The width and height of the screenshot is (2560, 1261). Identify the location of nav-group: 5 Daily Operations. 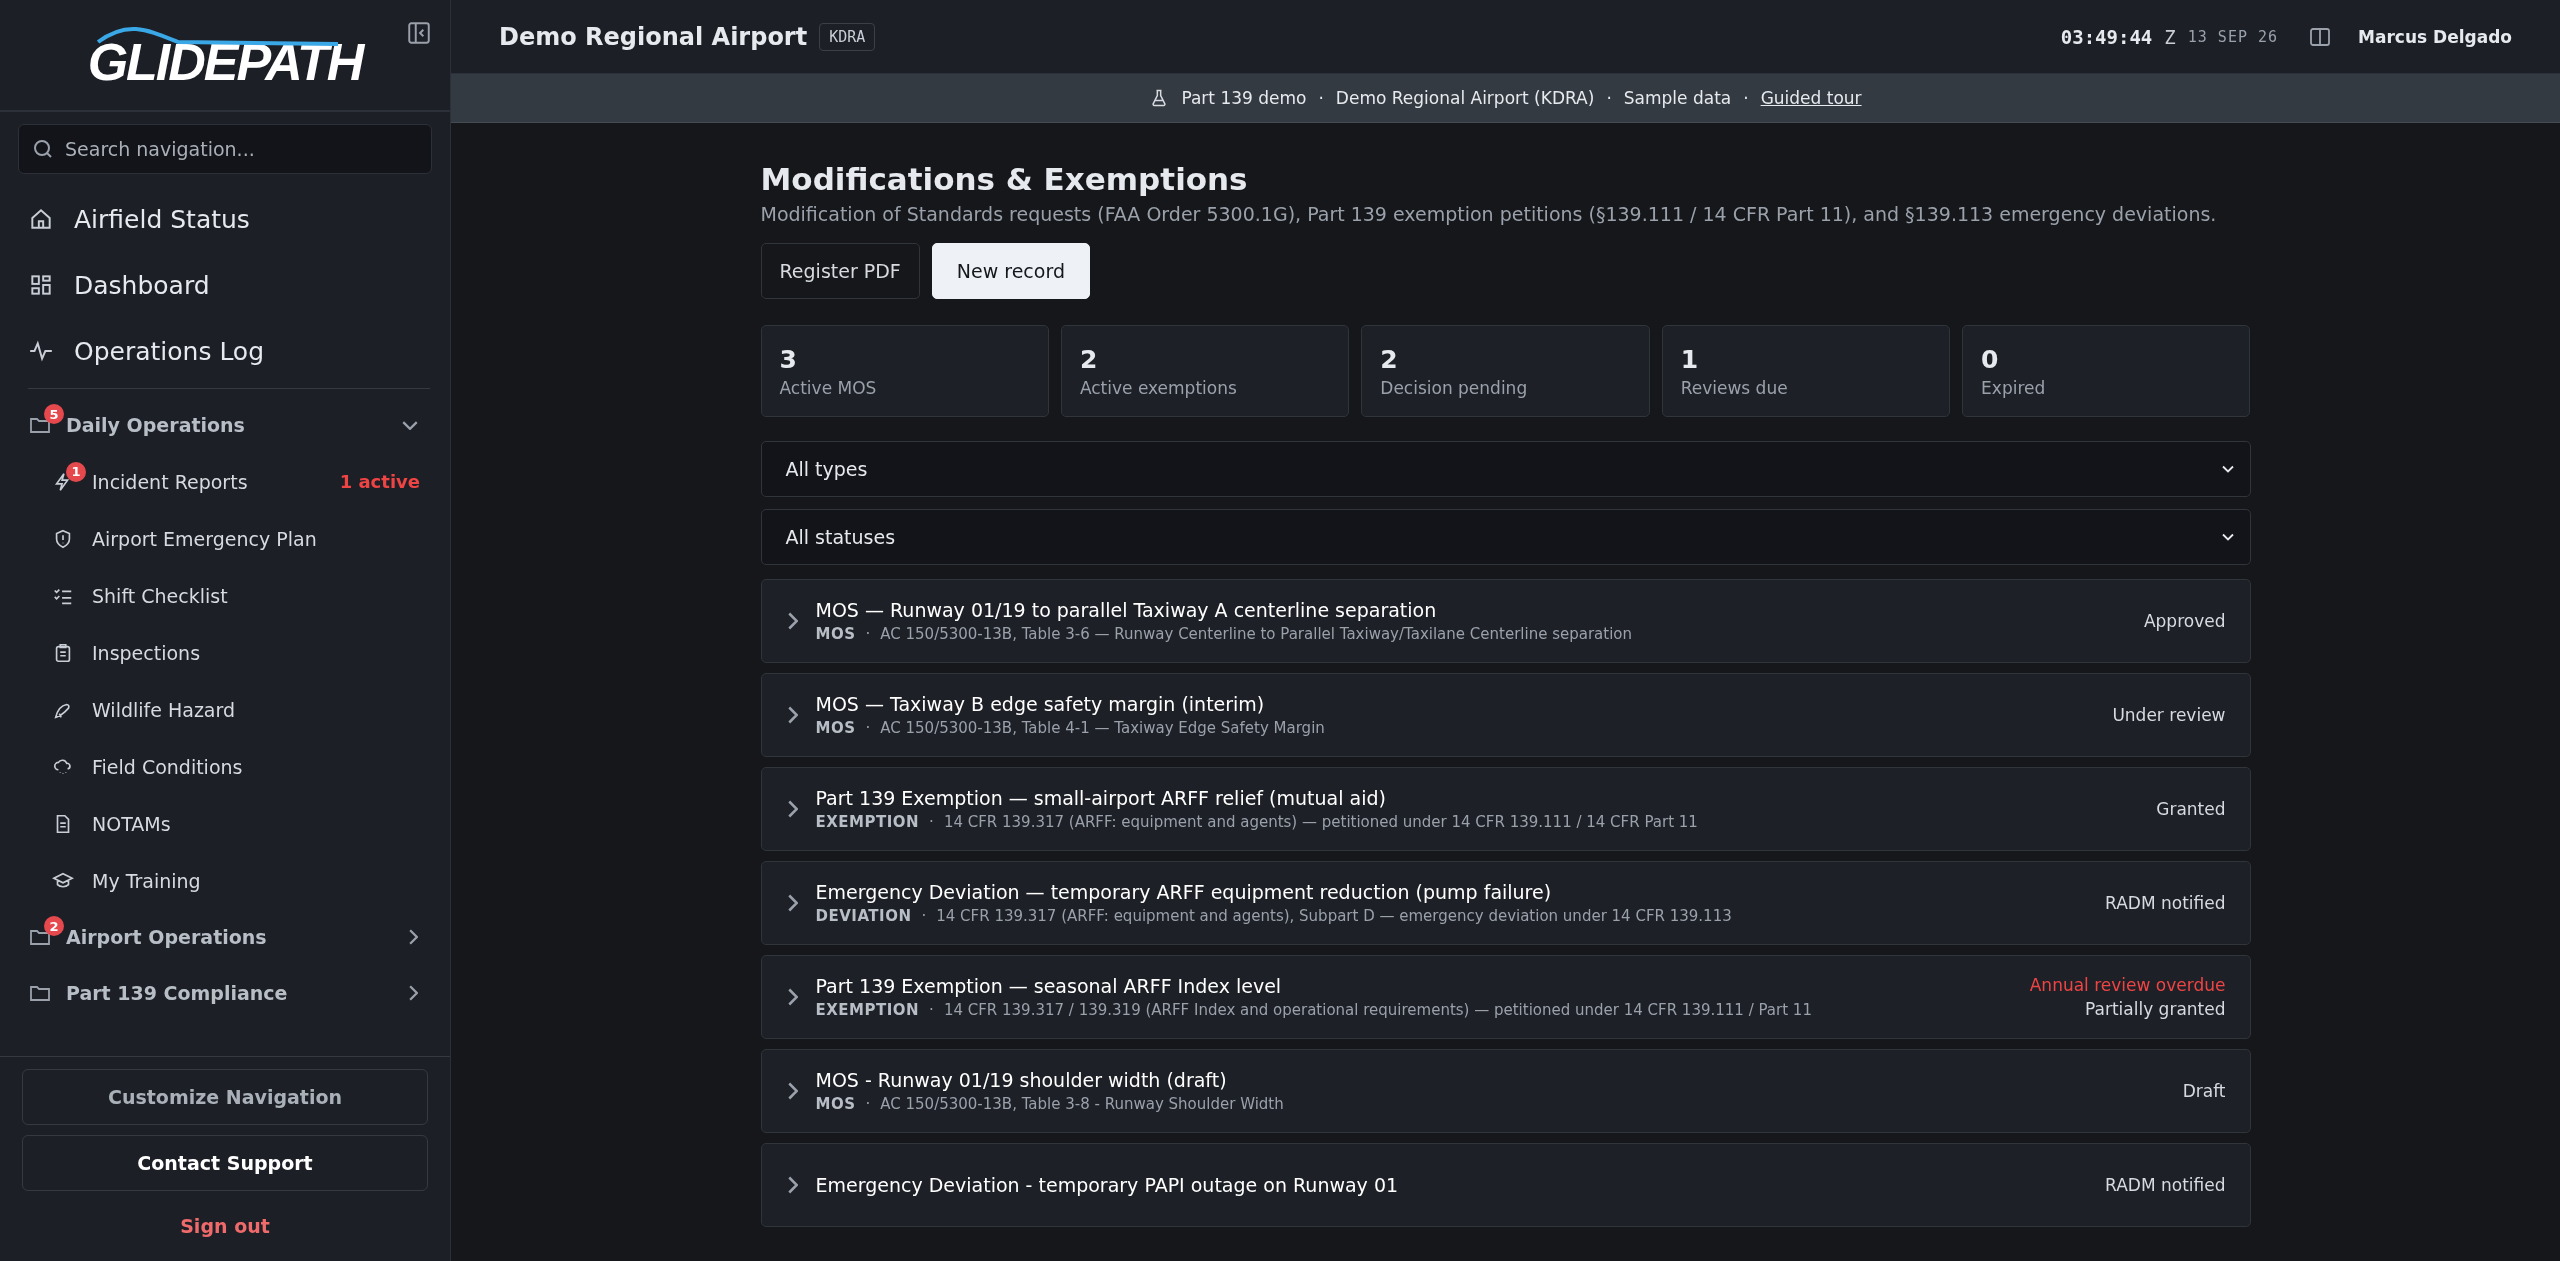
(229, 425).